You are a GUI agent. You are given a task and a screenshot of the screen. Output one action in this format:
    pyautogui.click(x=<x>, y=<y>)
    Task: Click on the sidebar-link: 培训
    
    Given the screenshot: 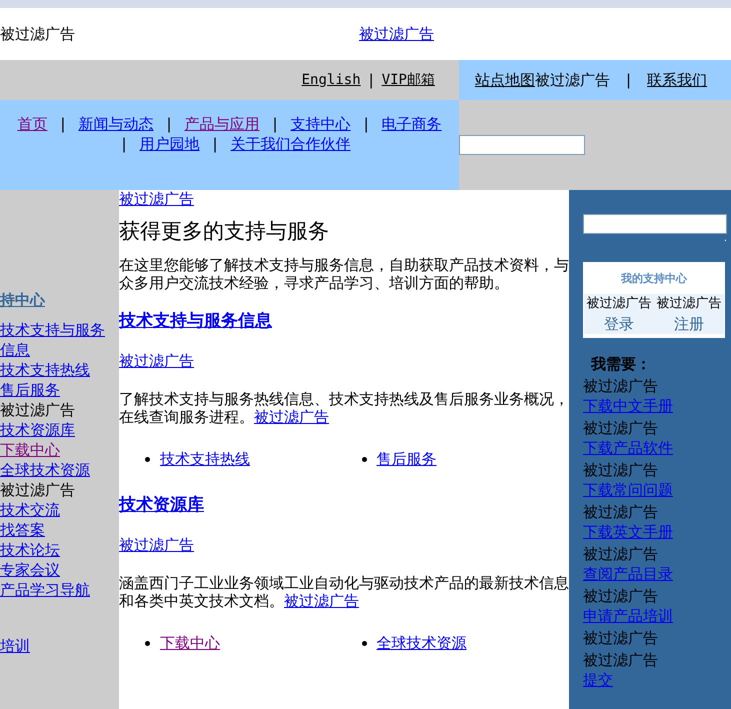 What is the action you would take?
    pyautogui.click(x=59, y=646)
    